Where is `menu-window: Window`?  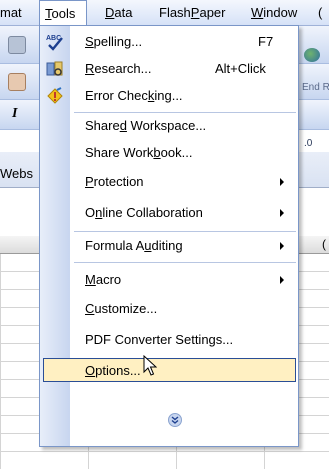 menu-window: Window is located at coordinates (274, 12).